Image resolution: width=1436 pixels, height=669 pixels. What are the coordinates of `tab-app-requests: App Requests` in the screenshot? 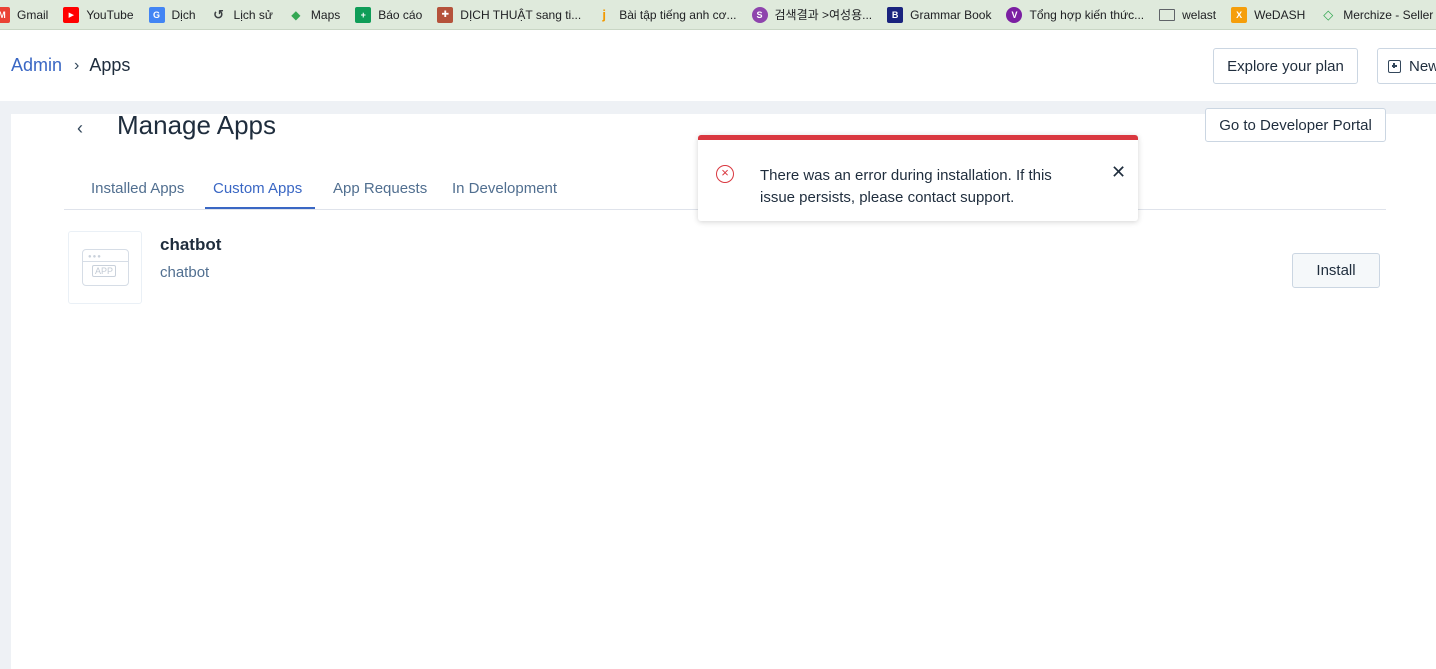 It's located at (380, 188).